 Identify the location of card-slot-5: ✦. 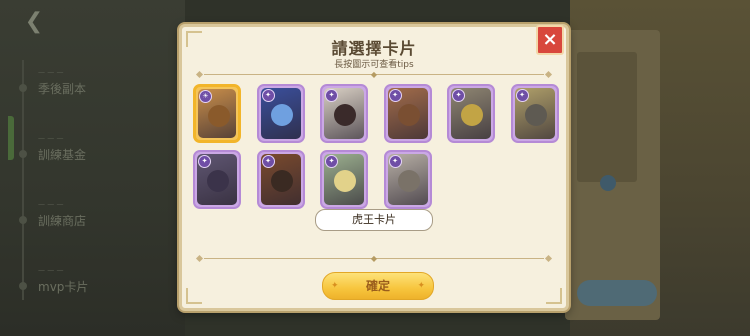
(471, 113).